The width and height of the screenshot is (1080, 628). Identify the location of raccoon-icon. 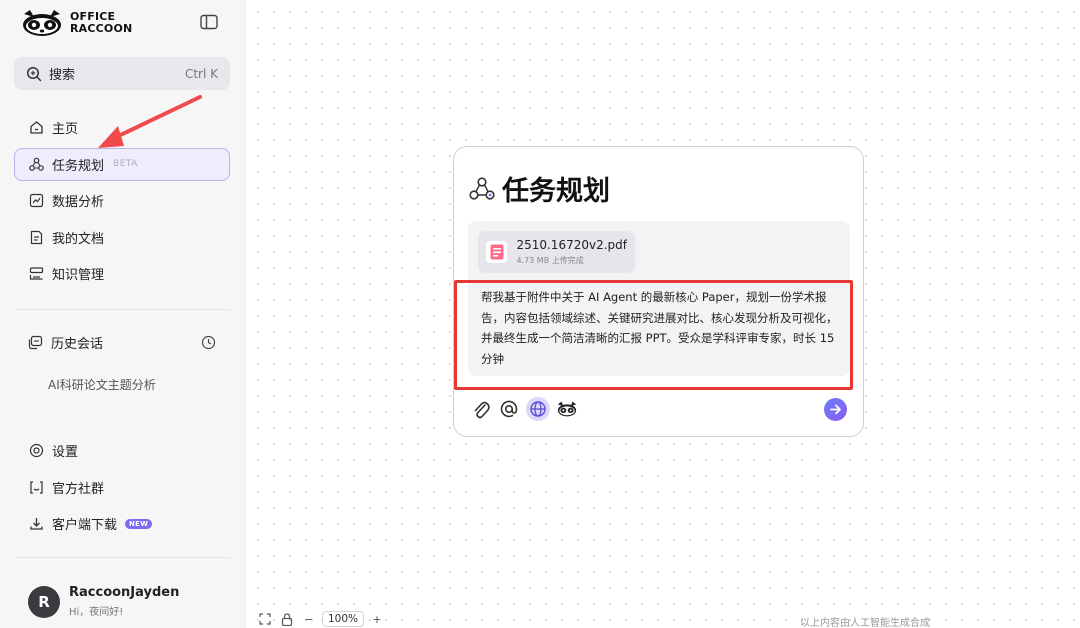
(567, 409).